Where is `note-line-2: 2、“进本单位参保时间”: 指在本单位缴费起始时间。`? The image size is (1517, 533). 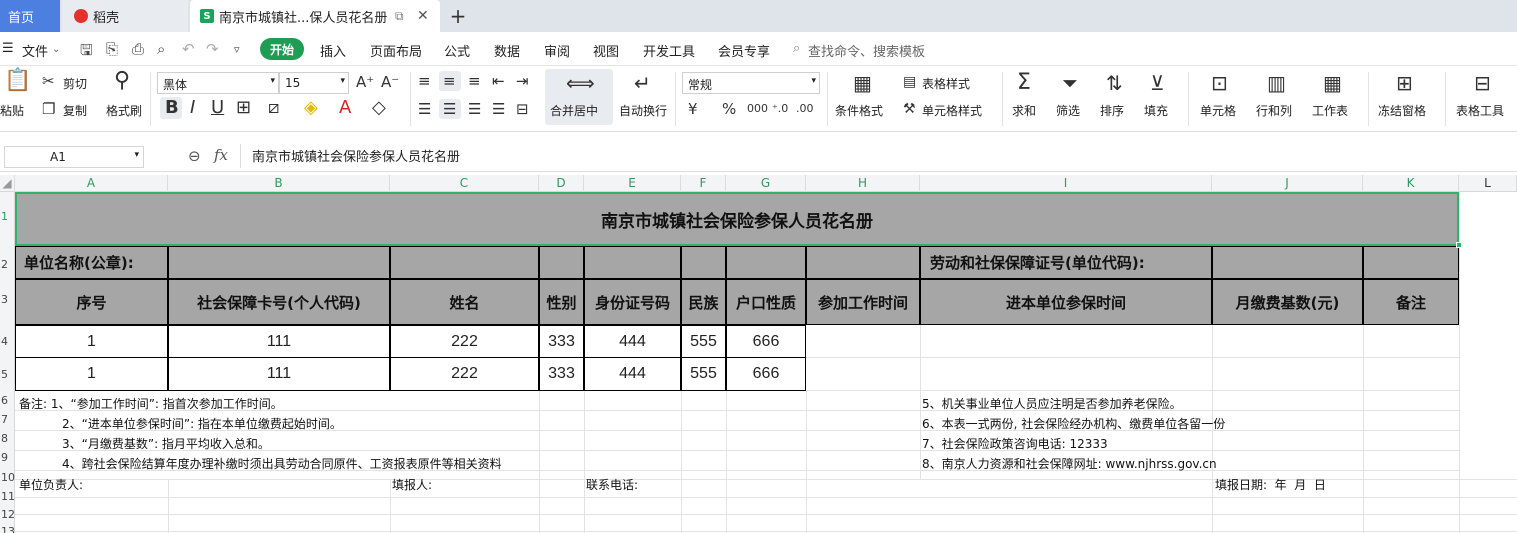
note-line-2: 2、“进本单位参保时间”: 指在本单位缴费起始时间。 is located at coordinates (202, 423).